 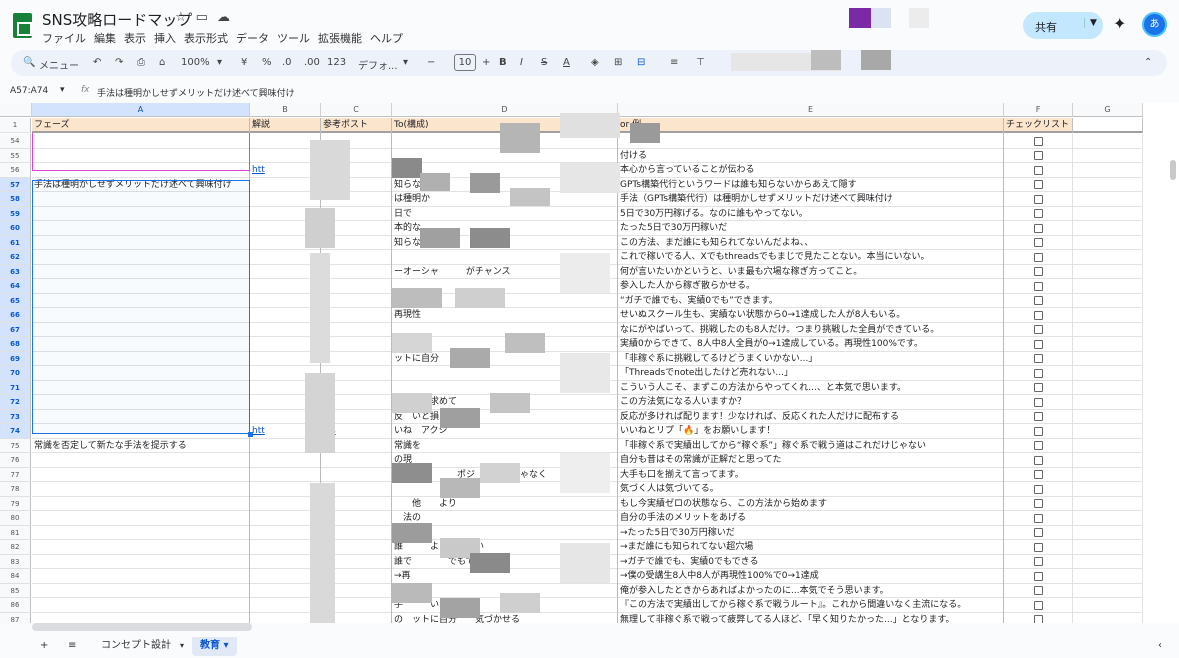 What do you see at coordinates (15, 329) in the screenshot?
I see `row-header: 67` at bounding box center [15, 329].